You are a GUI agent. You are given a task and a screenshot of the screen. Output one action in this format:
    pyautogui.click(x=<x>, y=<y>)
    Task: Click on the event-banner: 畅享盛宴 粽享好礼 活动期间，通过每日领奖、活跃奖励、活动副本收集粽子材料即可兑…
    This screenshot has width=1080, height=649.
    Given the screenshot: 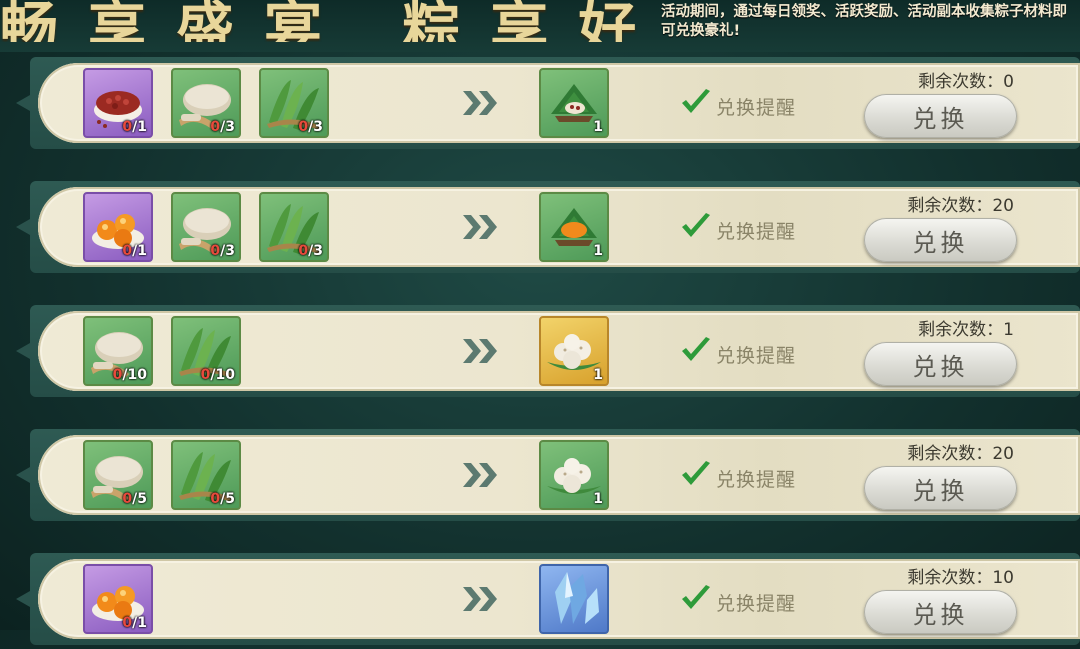 What is the action you would take?
    pyautogui.click(x=540, y=26)
    